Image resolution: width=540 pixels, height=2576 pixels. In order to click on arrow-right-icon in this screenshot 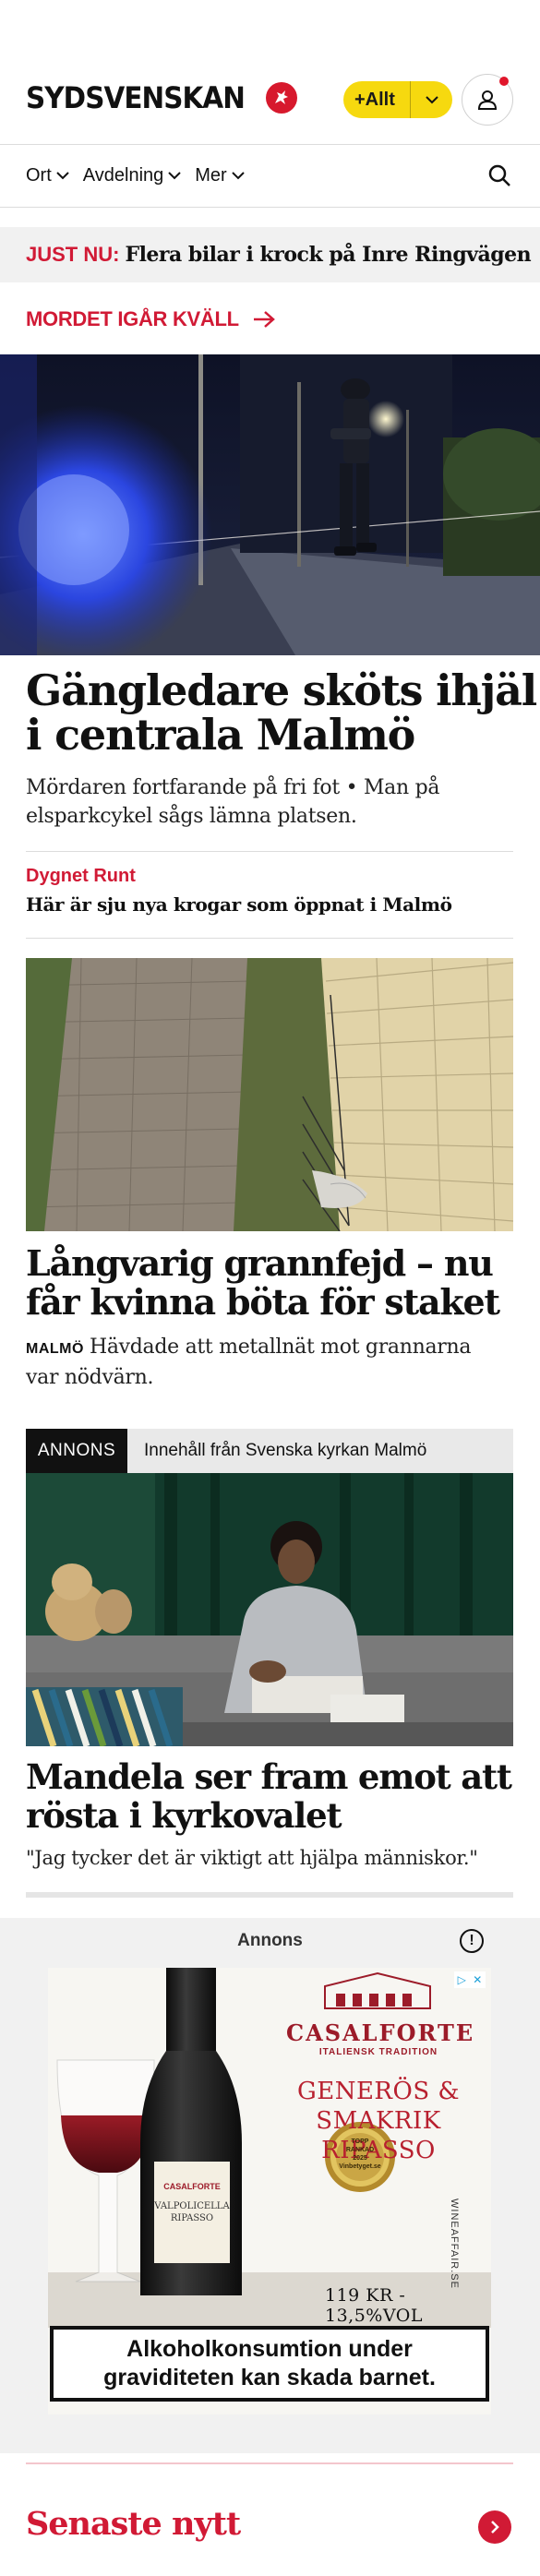, I will do `click(264, 319)`.